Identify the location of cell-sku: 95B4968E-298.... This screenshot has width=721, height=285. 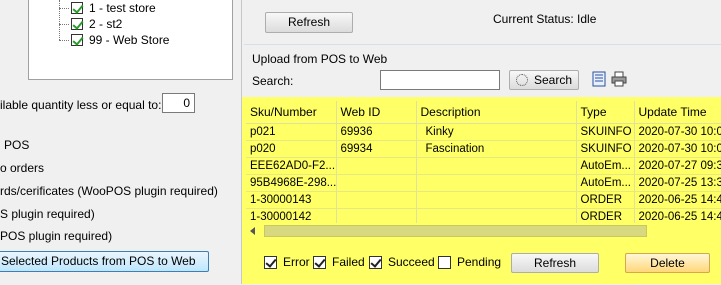
(291, 183).